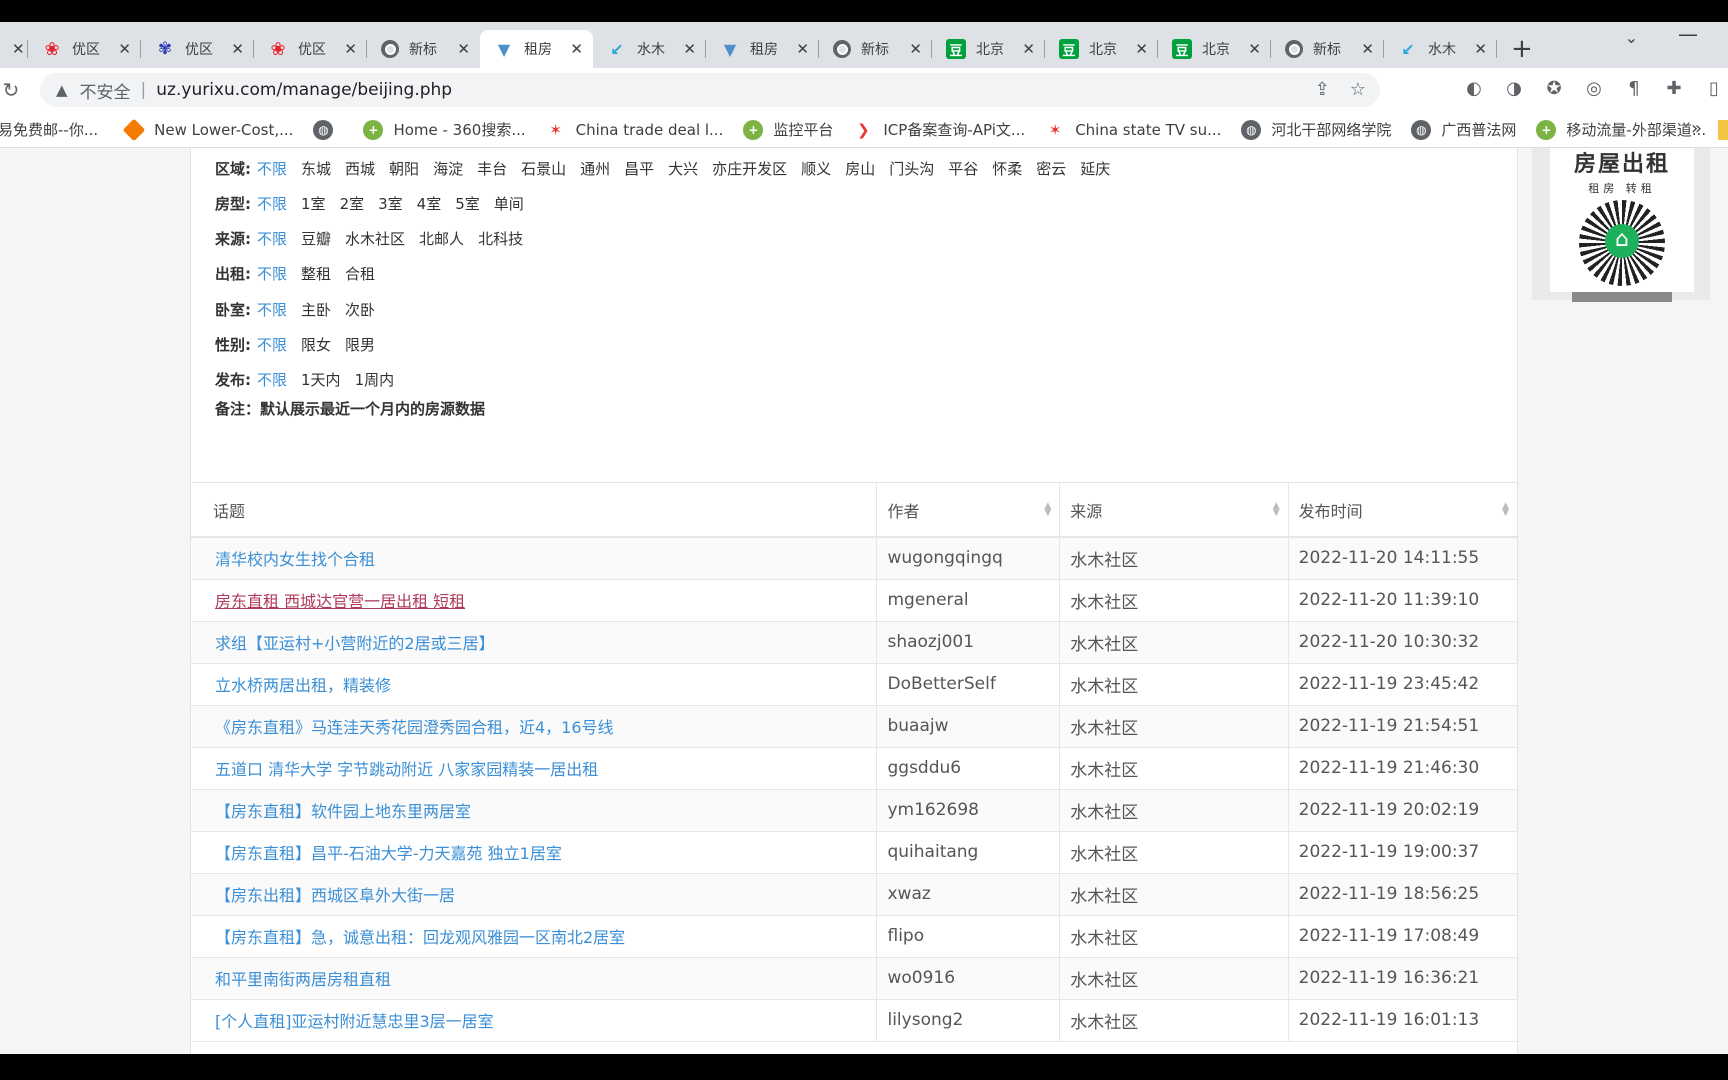  I want to click on bookmark-item: ◍ 广西普法网, so click(1463, 129).